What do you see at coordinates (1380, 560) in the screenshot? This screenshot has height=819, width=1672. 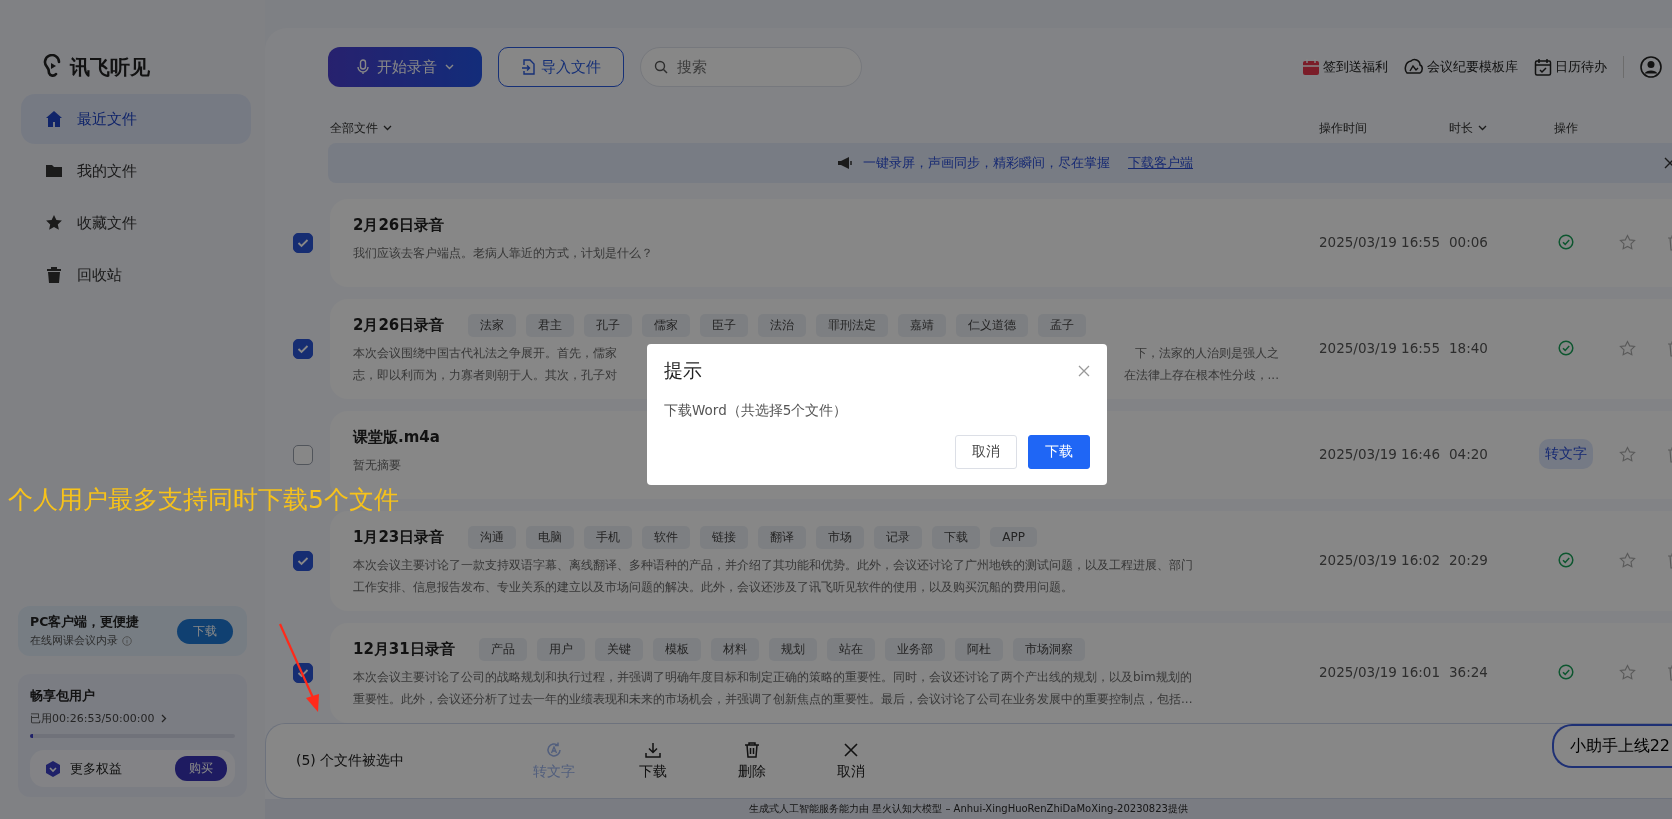 I see `file-time: 2025/03/19 16:02` at bounding box center [1380, 560].